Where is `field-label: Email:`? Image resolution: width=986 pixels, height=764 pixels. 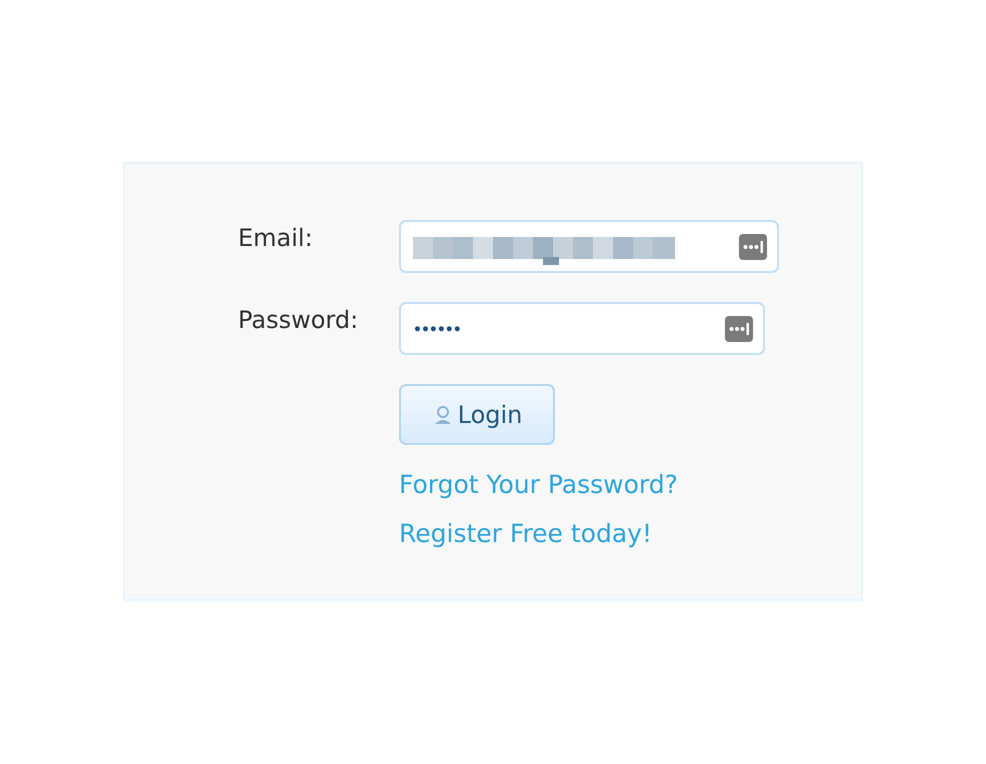
field-label: Email: is located at coordinates (276, 238).